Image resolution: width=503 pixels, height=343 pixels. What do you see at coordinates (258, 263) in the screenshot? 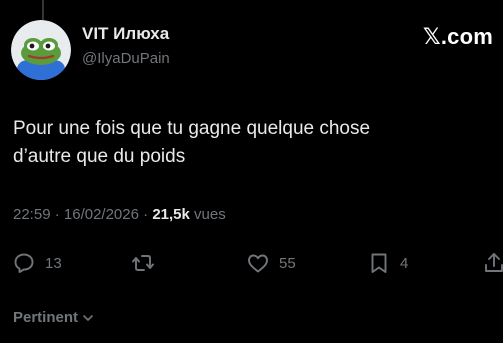
I see `heart-icon` at bounding box center [258, 263].